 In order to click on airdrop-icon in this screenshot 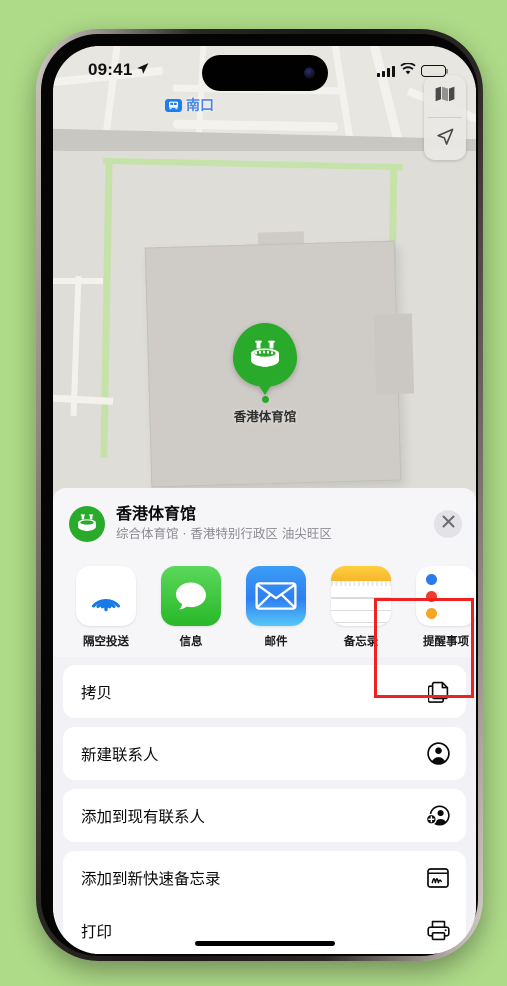, I will do `click(106, 596)`.